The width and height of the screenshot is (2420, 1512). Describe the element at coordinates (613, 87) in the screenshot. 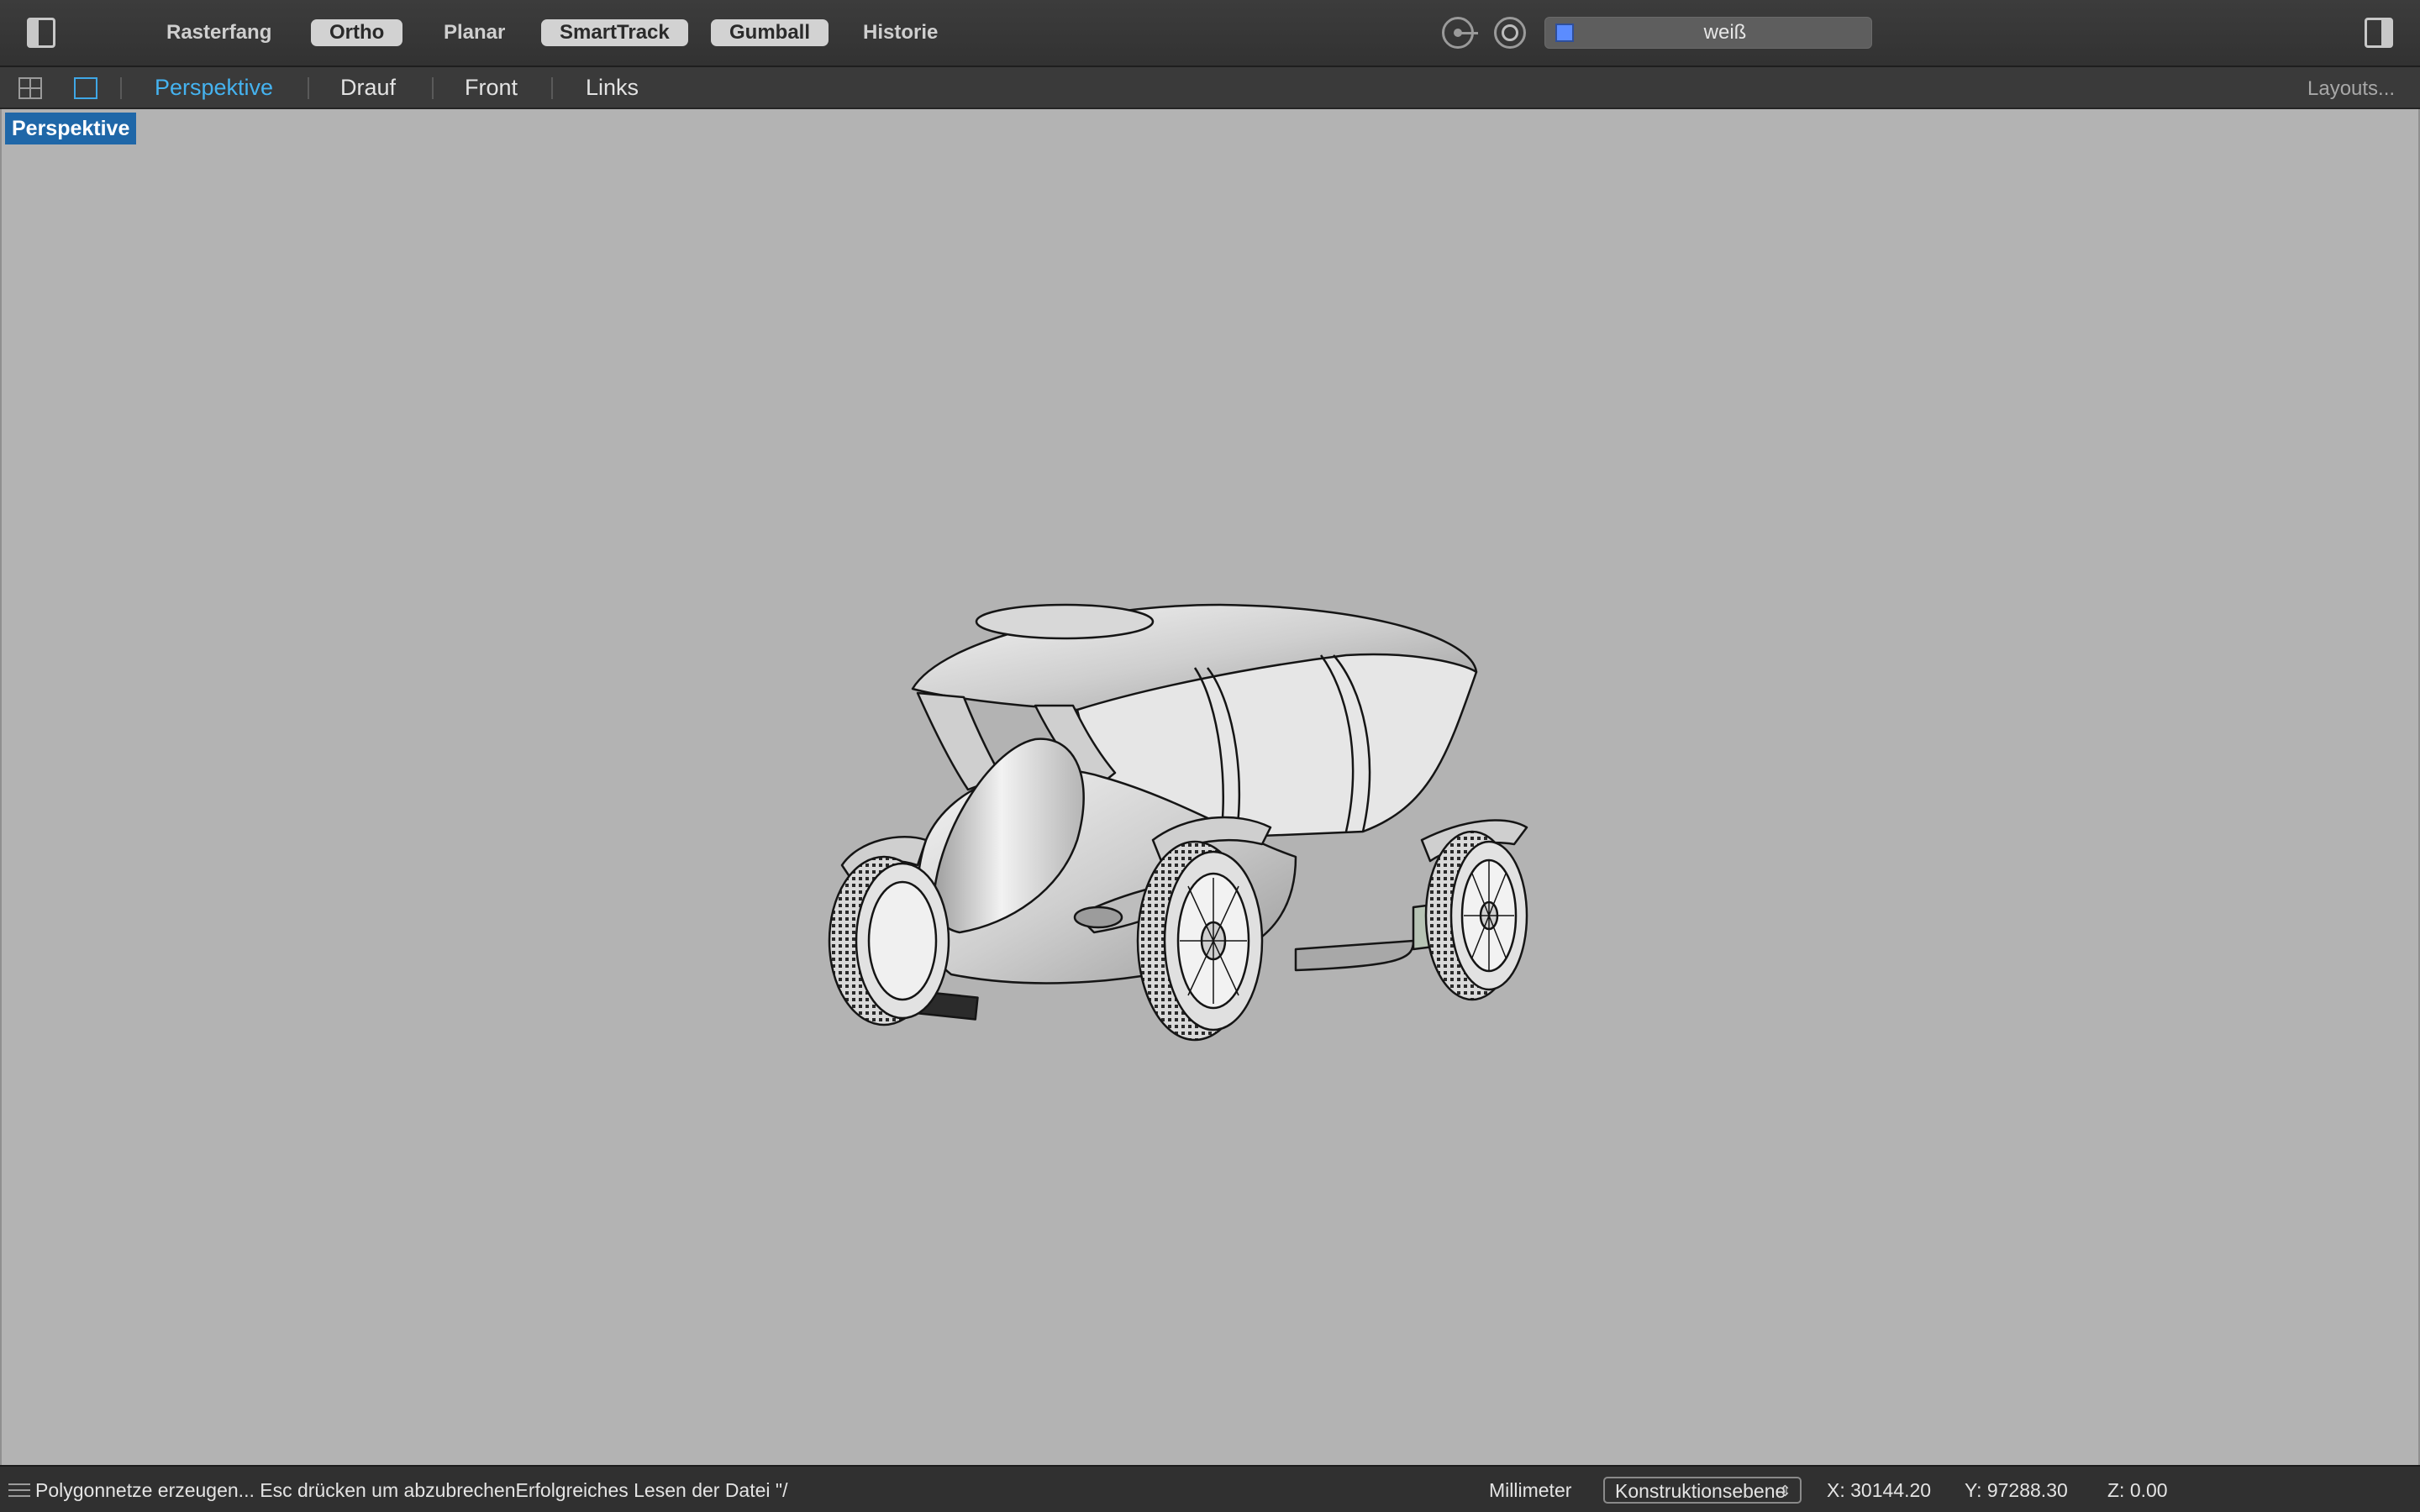

I see `tab-links: Links` at that location.